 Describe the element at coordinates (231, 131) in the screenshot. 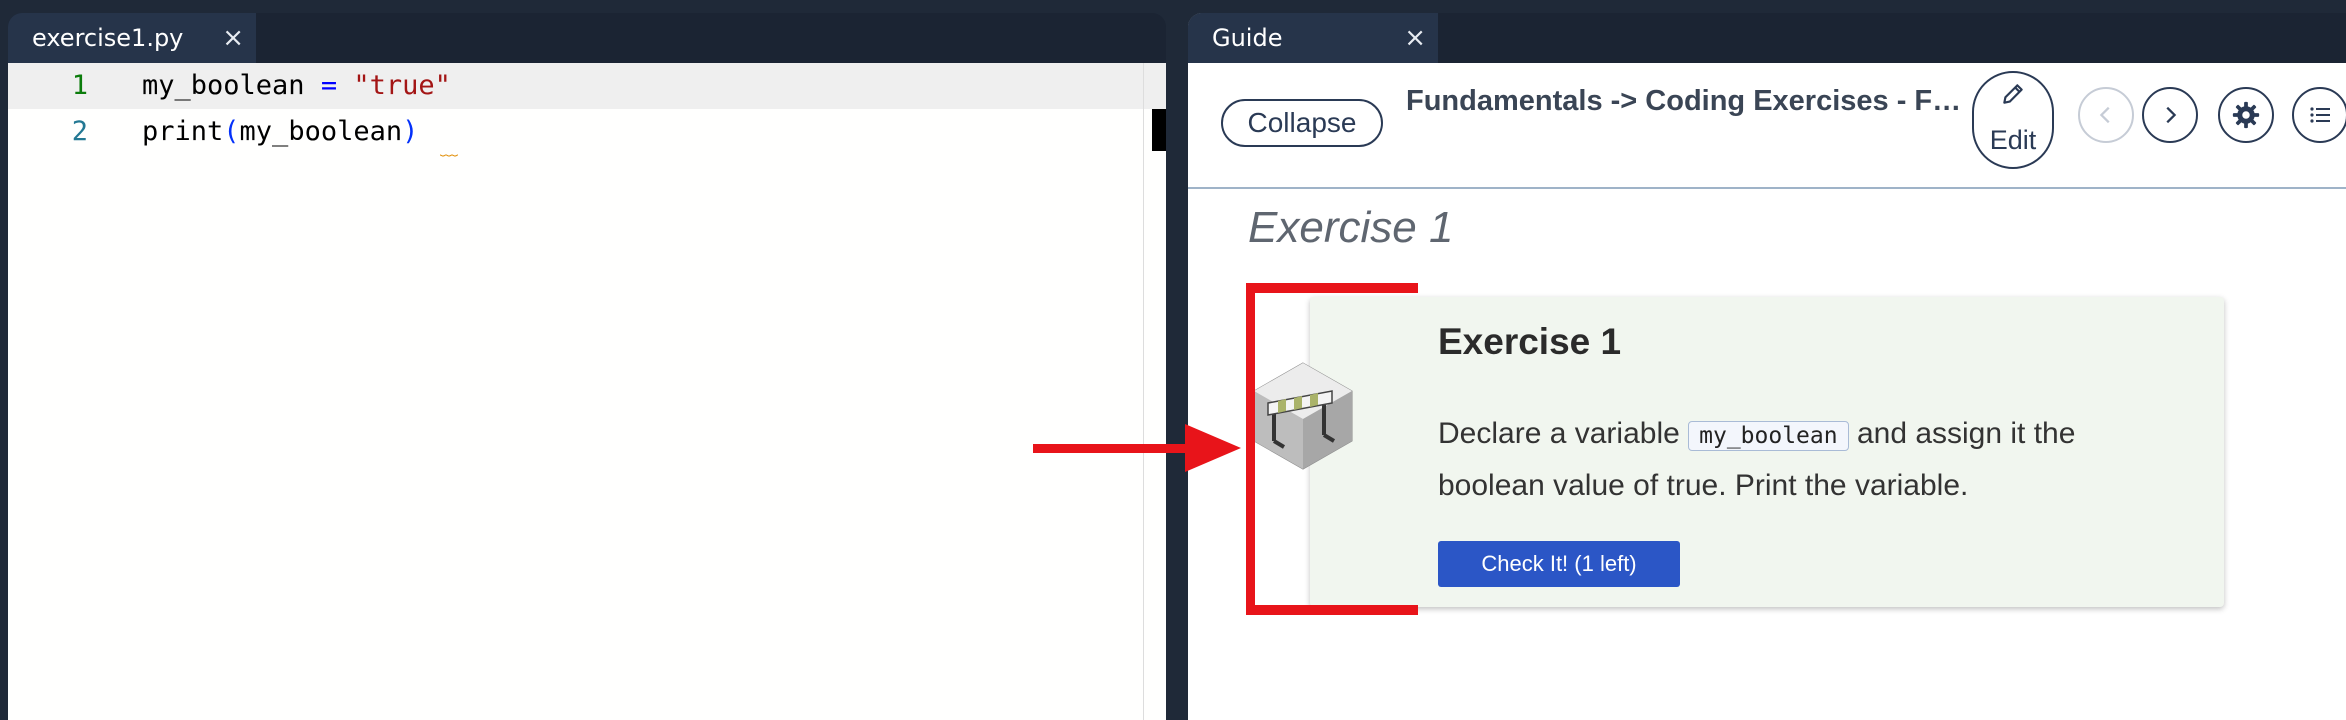

I see `token-paren-open: (` at that location.